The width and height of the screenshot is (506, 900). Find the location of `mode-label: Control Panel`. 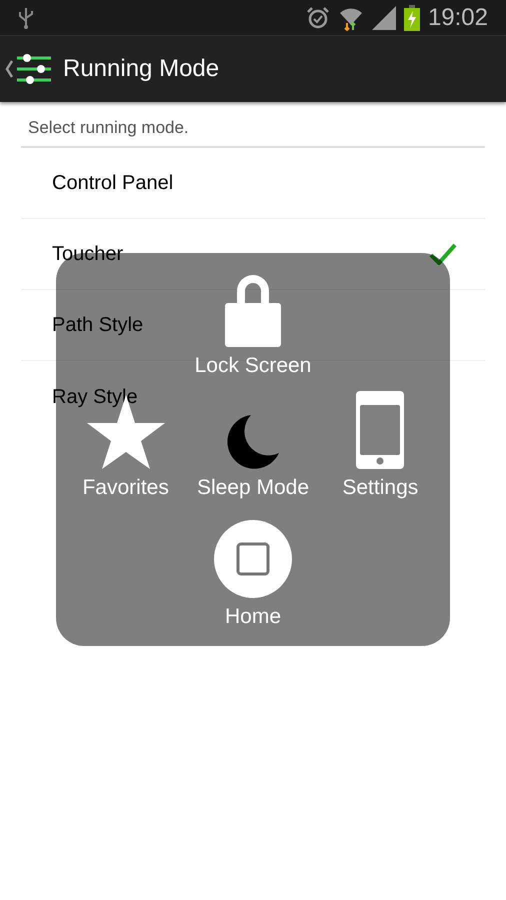

mode-label: Control Panel is located at coordinates (113, 183).